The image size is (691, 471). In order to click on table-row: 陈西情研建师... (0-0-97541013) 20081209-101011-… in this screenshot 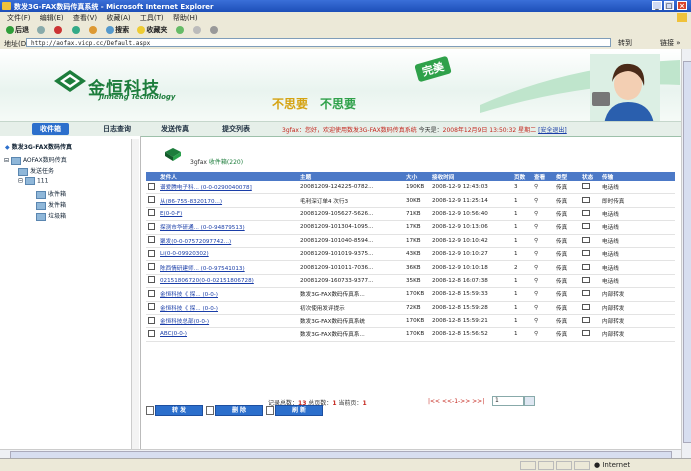, I will do `click(410, 267)`.